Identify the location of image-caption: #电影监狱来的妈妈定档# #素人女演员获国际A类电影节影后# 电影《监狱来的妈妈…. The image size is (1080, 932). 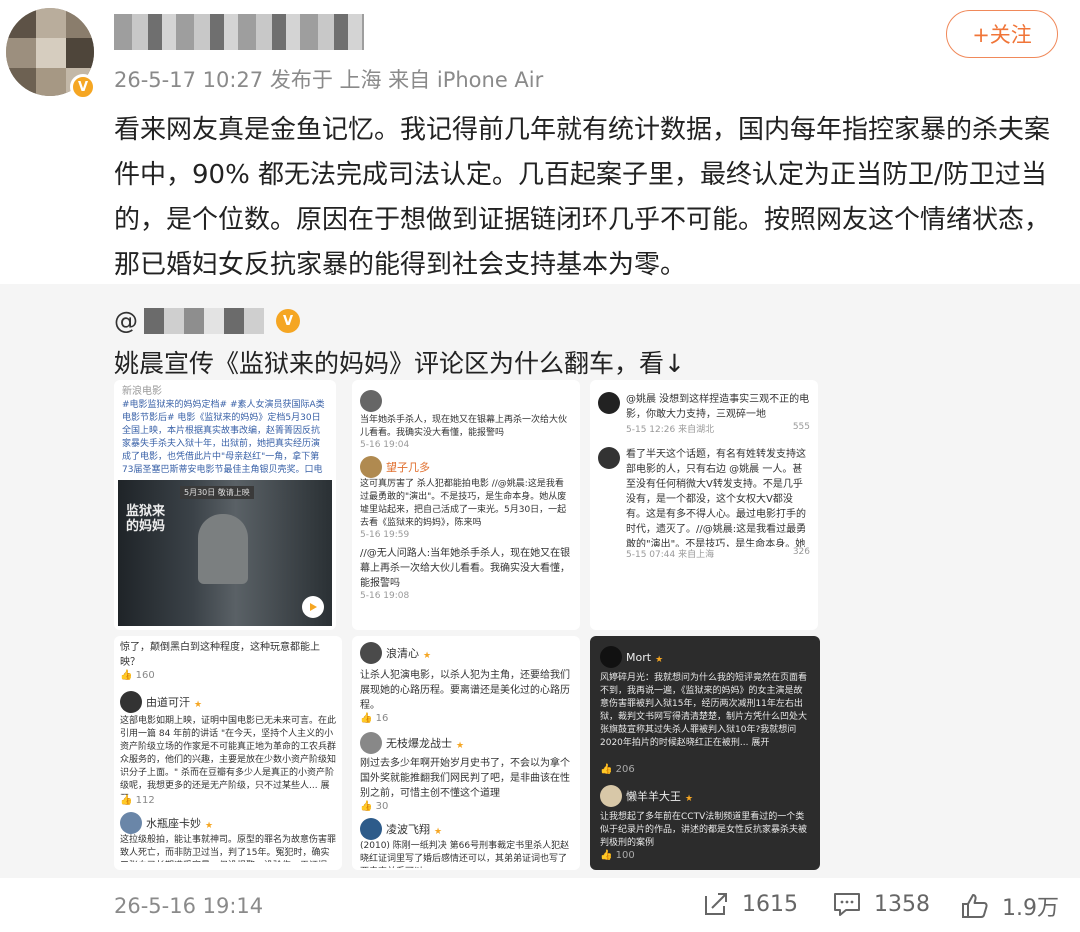
(223, 437).